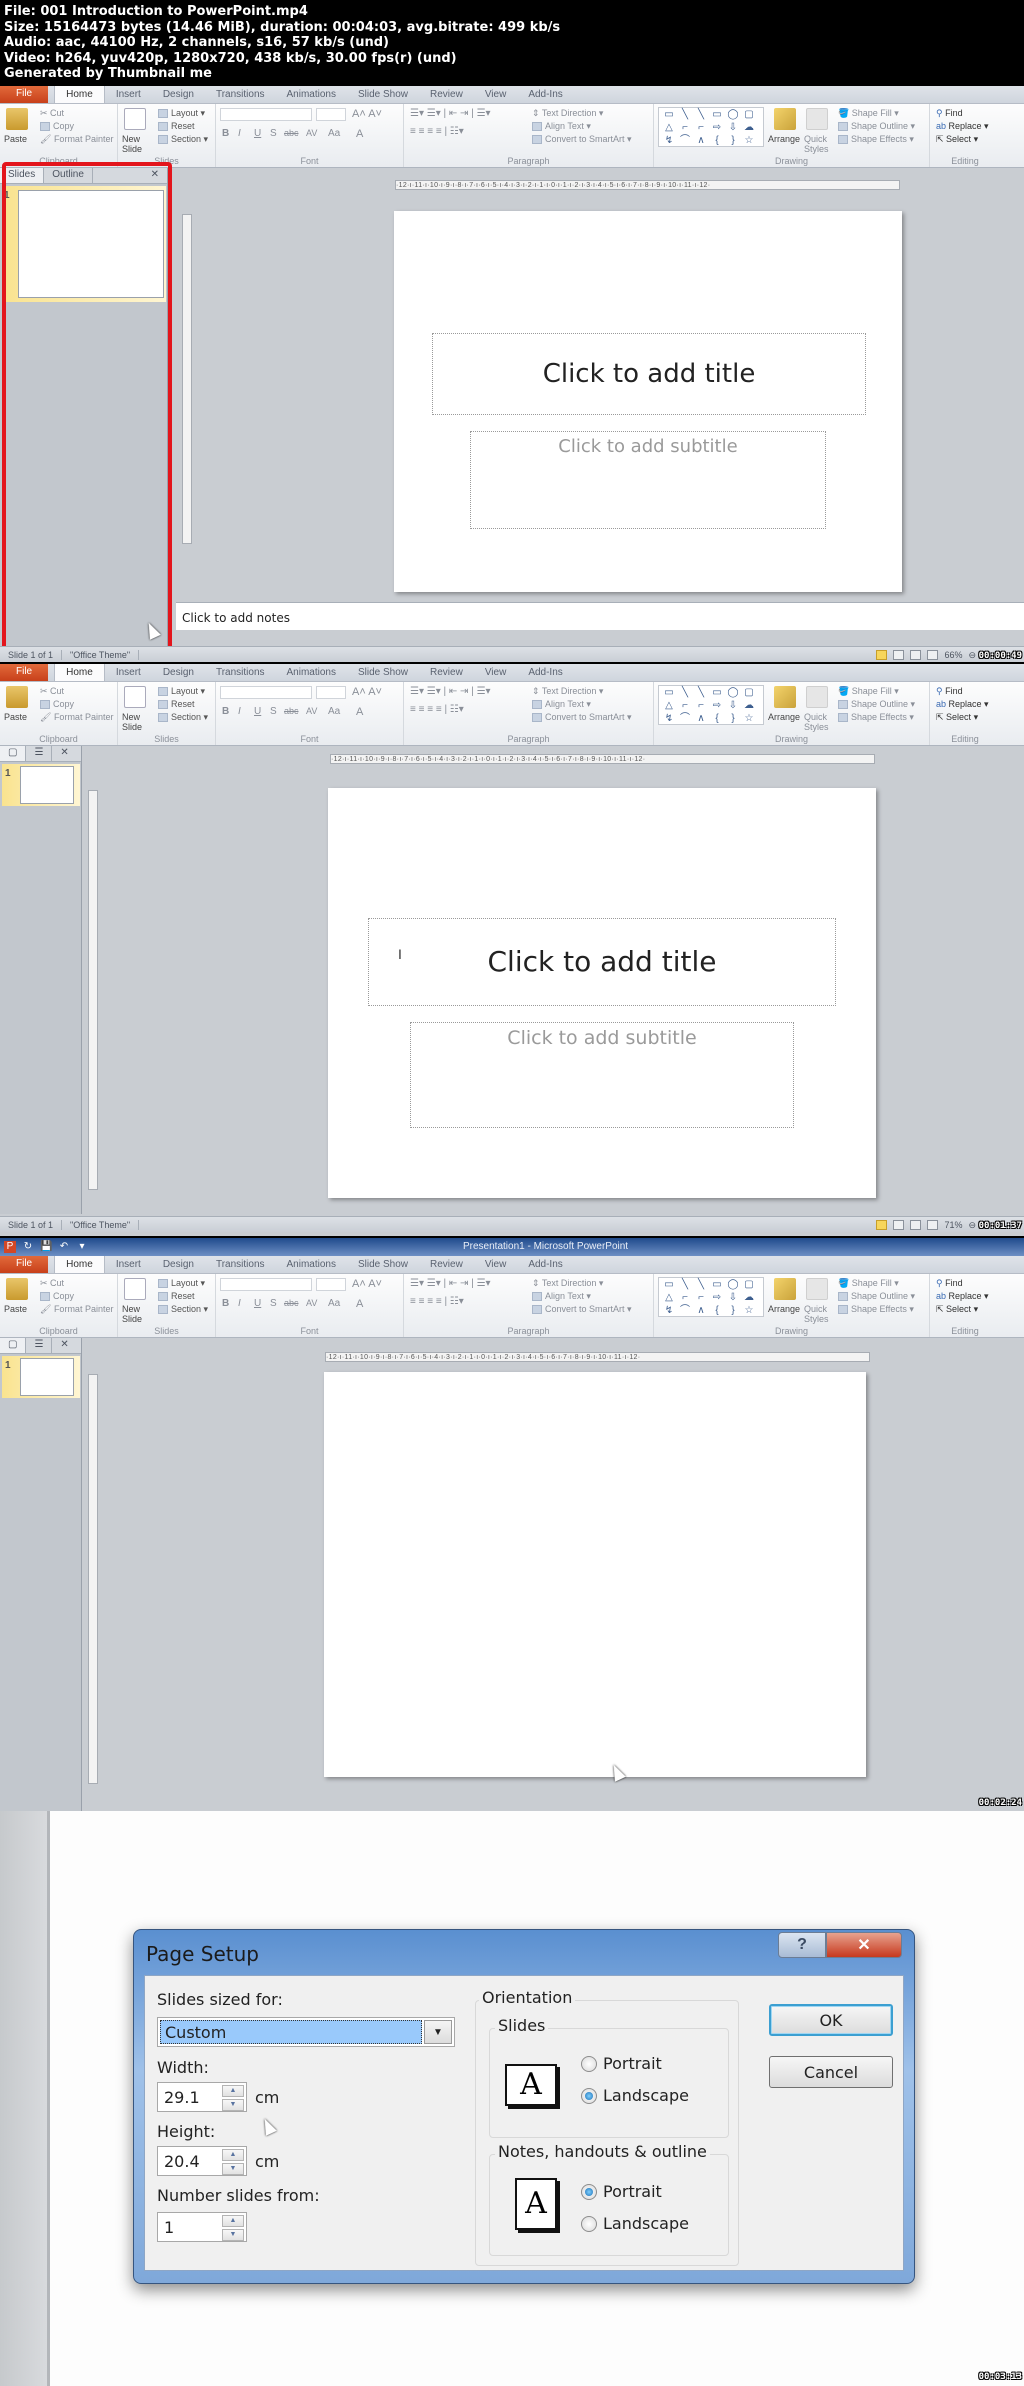 Image resolution: width=1024 pixels, height=2386 pixels. What do you see at coordinates (717, 718) in the screenshot?
I see `shape-icon: {` at bounding box center [717, 718].